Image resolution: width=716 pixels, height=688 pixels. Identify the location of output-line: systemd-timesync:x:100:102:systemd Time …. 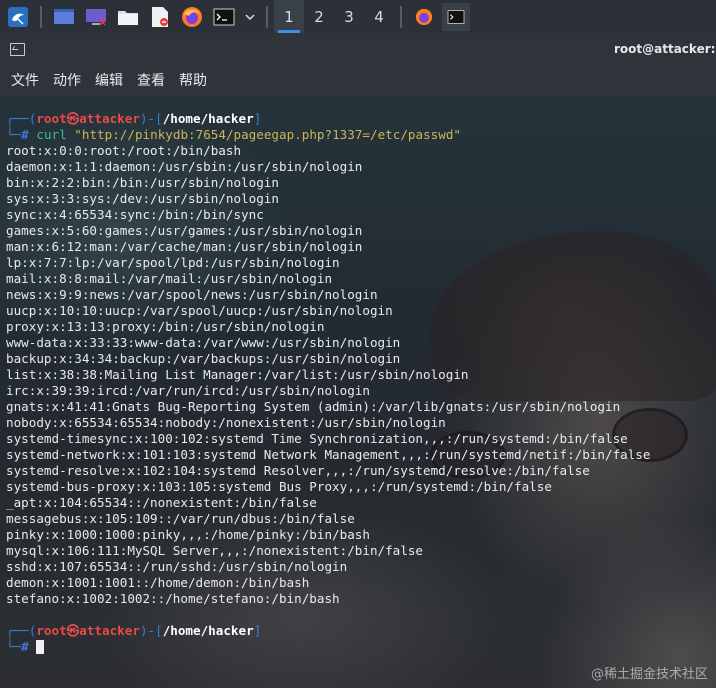
(317, 438).